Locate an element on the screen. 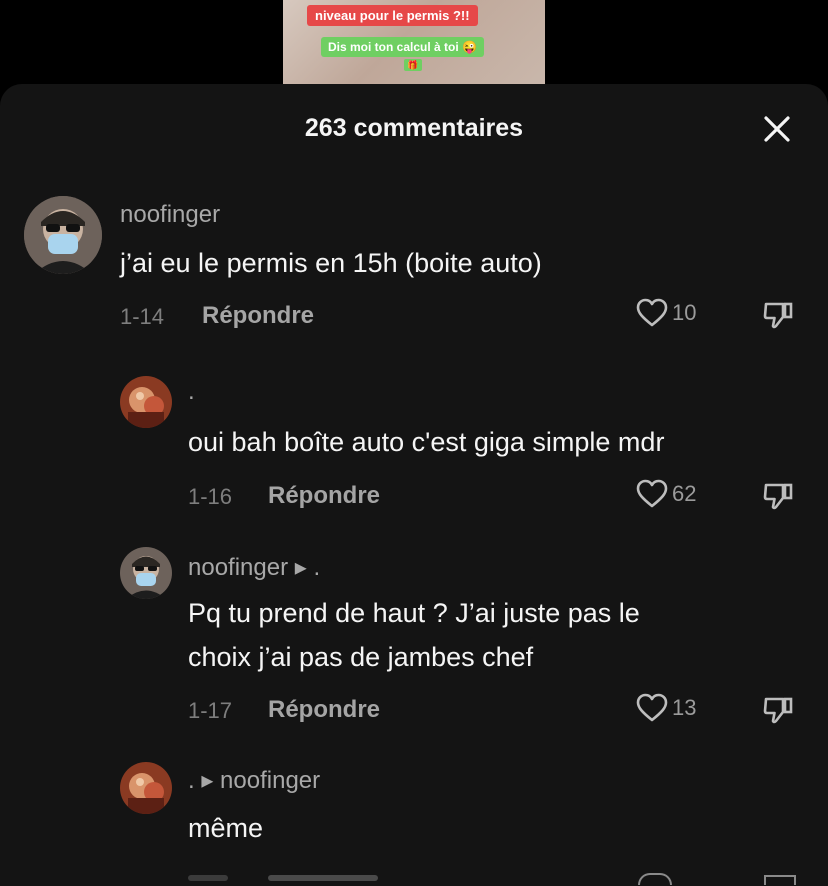 The width and height of the screenshot is (828, 886). like-count: 62 is located at coordinates (684, 493).